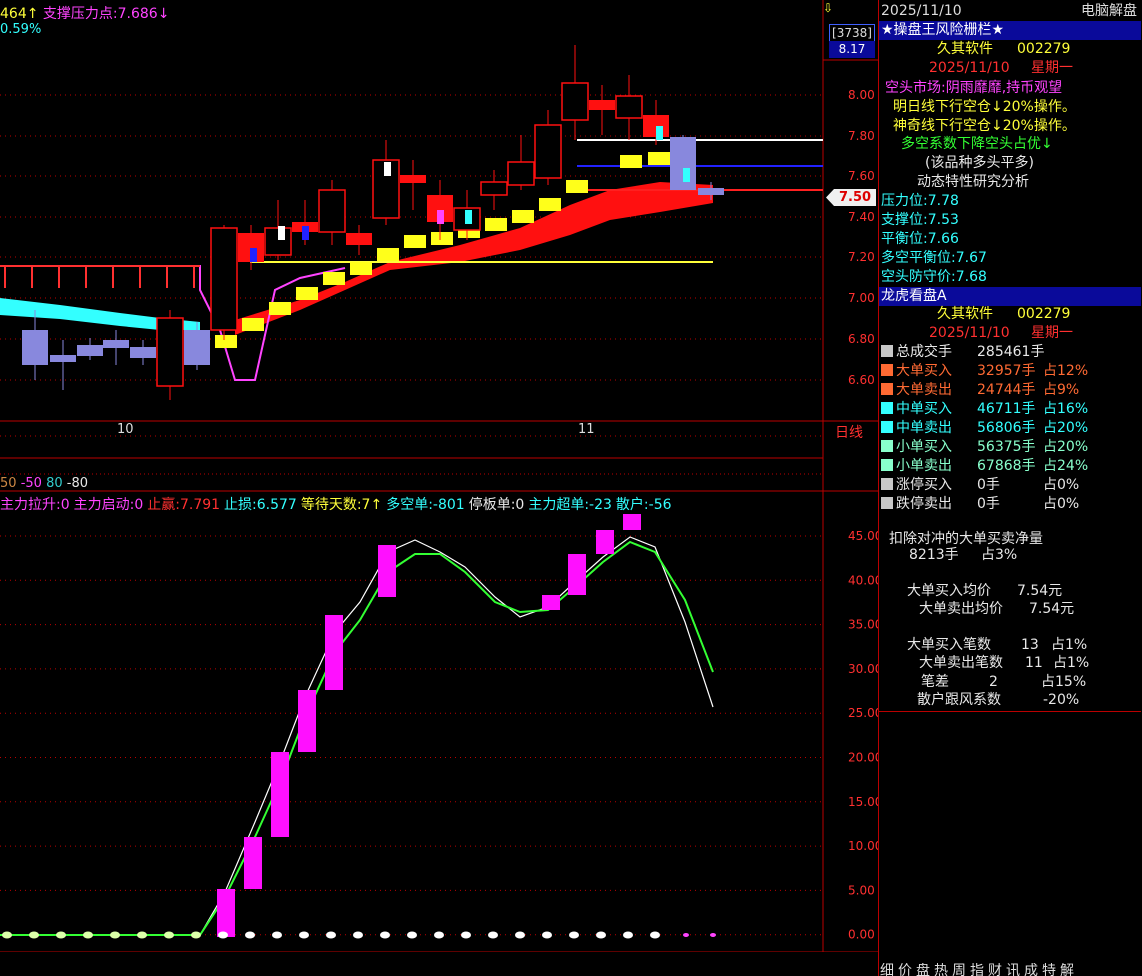 Image resolution: width=1142 pixels, height=976 pixels. Describe the element at coordinates (923, 970) in the screenshot. I see `bottom-tab: 盘` at that location.